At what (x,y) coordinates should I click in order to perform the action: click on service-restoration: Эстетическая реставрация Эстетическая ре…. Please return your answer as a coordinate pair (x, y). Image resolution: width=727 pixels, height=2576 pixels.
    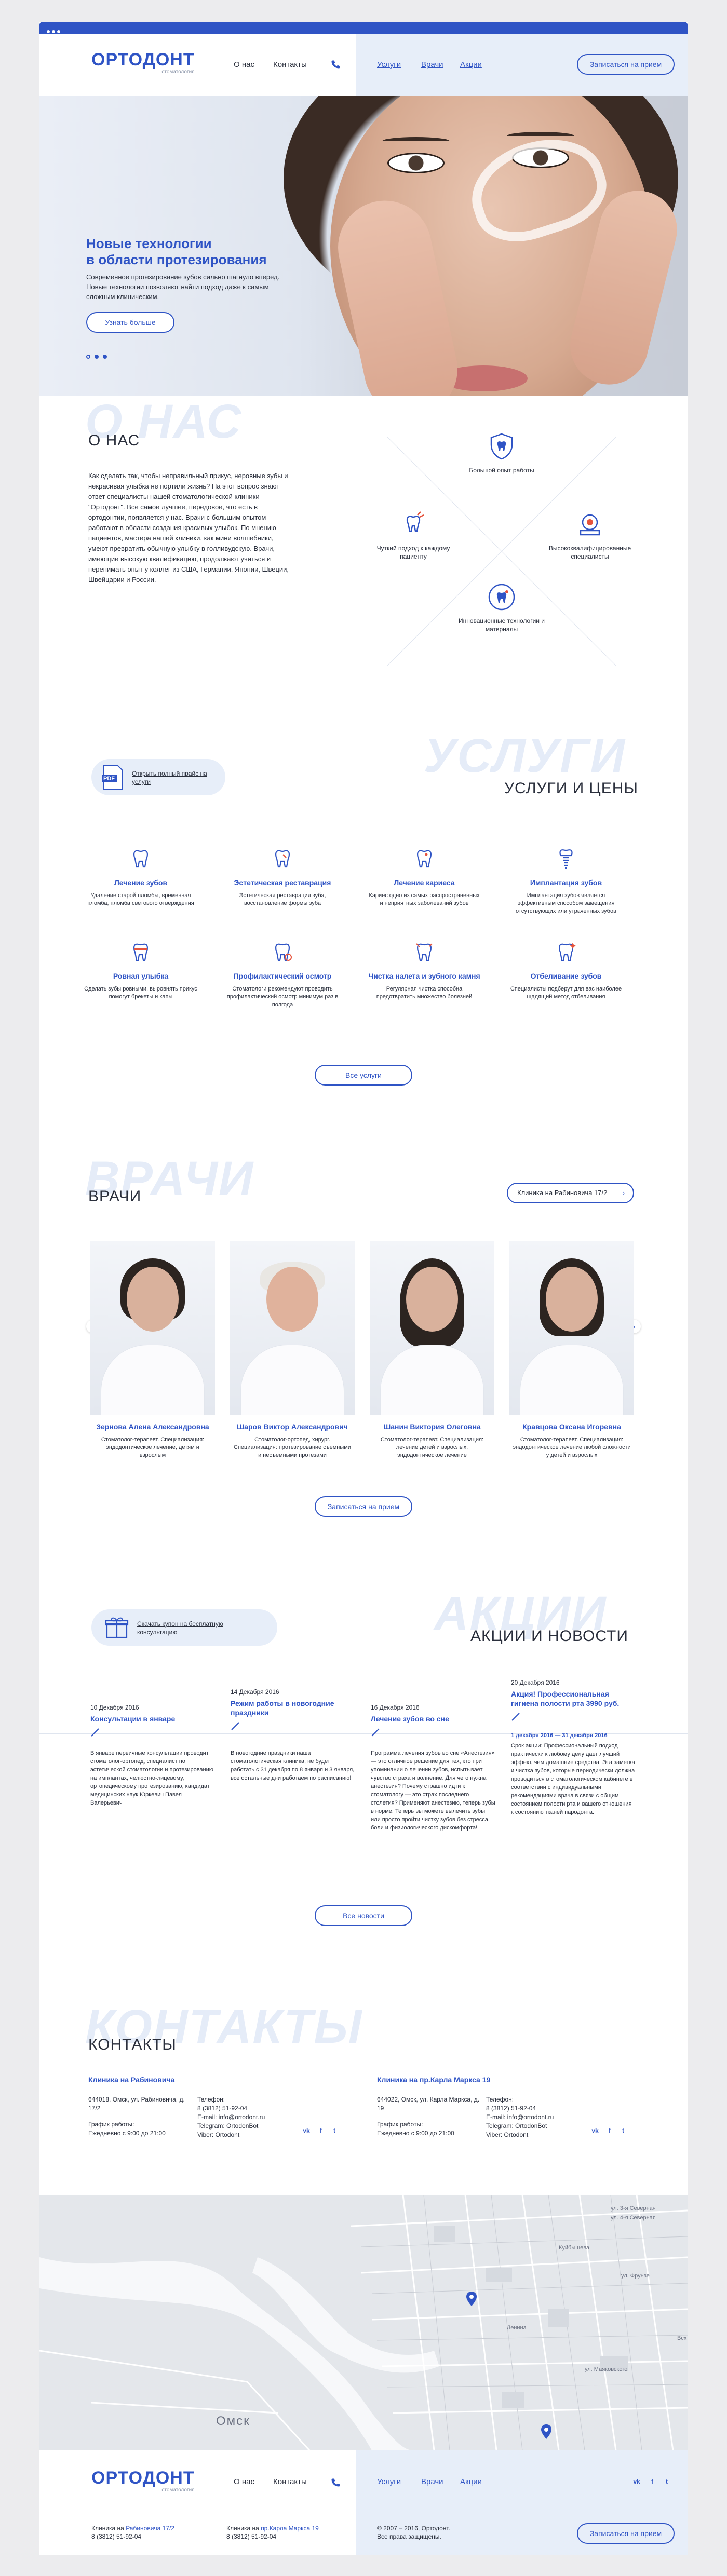
    Looking at the image, I should click on (282, 877).